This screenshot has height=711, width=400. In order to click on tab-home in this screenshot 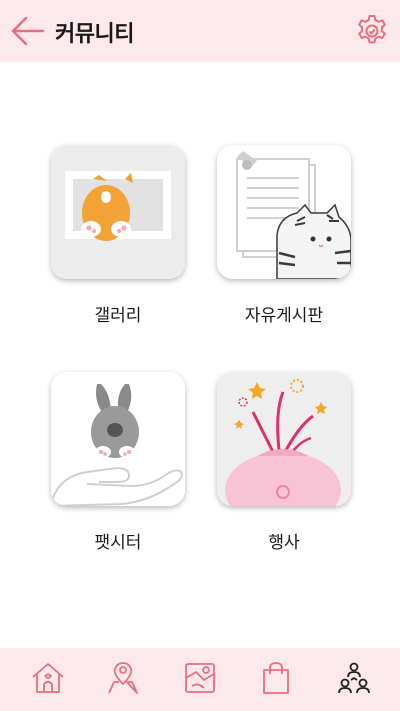, I will do `click(50, 680)`.